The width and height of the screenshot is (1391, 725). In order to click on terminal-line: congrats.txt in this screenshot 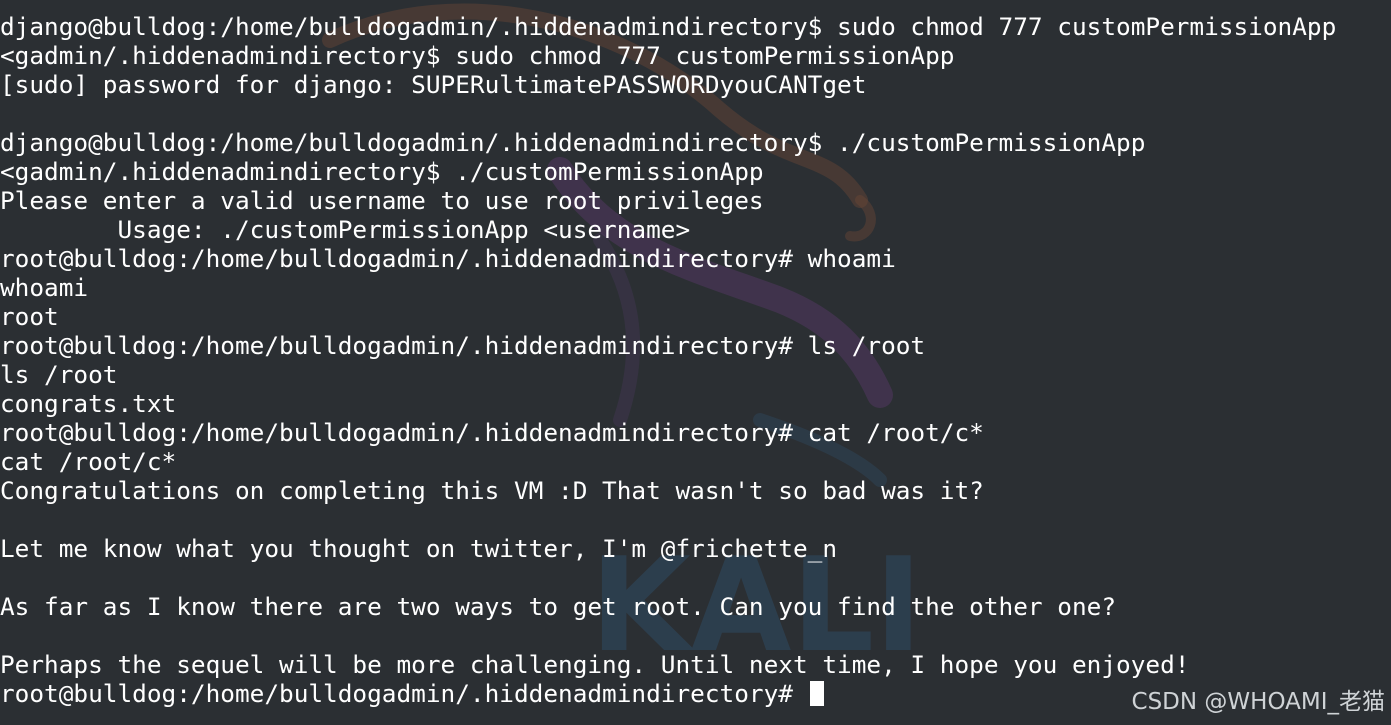, I will do `click(88, 403)`.